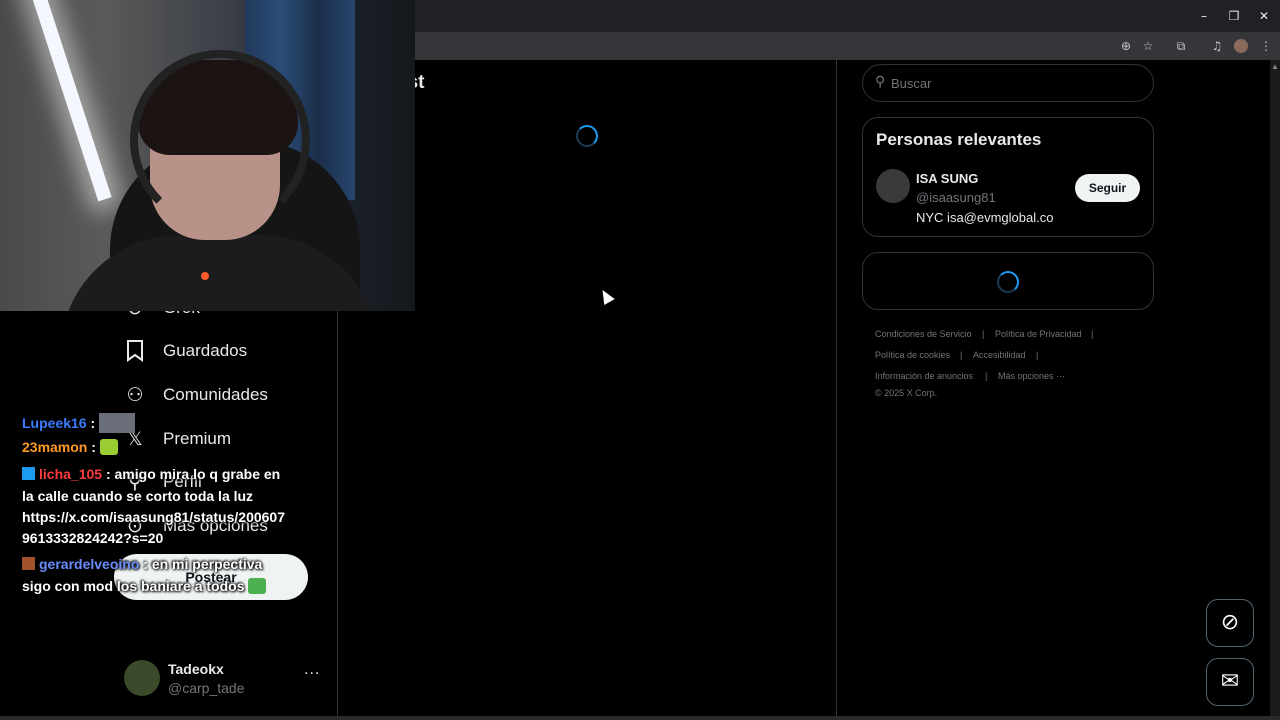  Describe the element at coordinates (906, 393) in the screenshot. I see `copyright: © 2025 X Corp.` at that location.